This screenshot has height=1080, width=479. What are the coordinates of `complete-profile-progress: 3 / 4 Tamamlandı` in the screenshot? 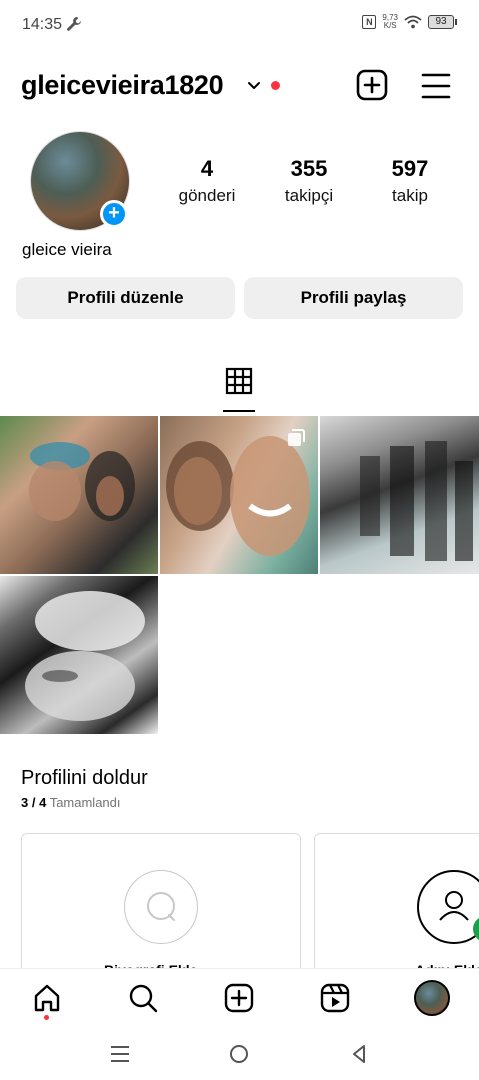 It's located at (71, 802).